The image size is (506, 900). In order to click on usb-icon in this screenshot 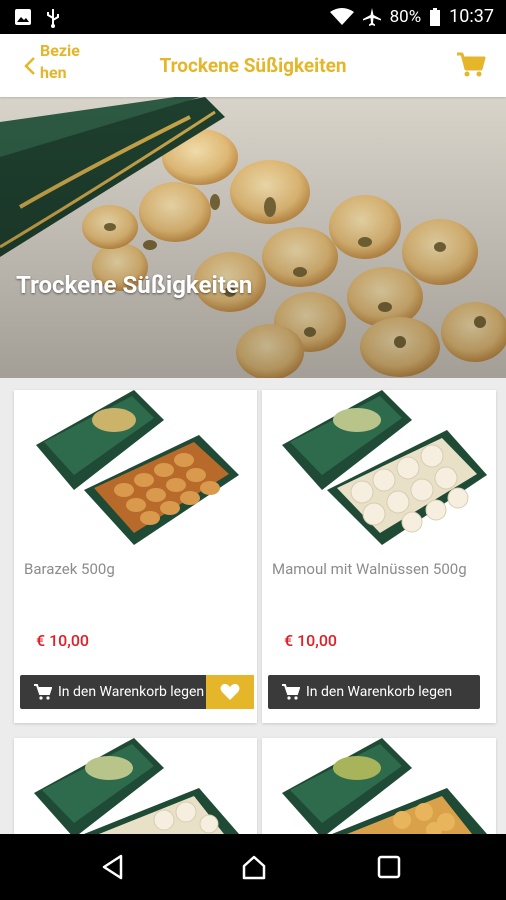, I will do `click(53, 18)`.